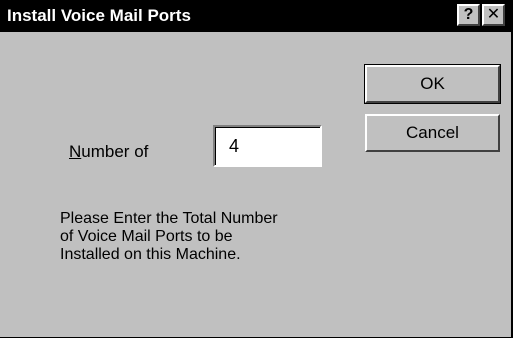 The image size is (518, 341). Describe the element at coordinates (255, 16) in the screenshot. I see `title-bar: Install Voice Mail Ports ? ✕` at that location.